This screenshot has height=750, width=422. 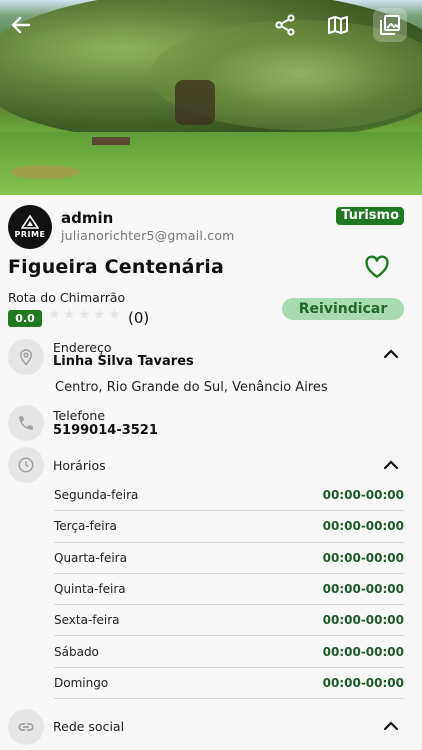 What do you see at coordinates (148, 235) in the screenshot?
I see `publisher-email: julianorichter5@gmail.com` at bounding box center [148, 235].